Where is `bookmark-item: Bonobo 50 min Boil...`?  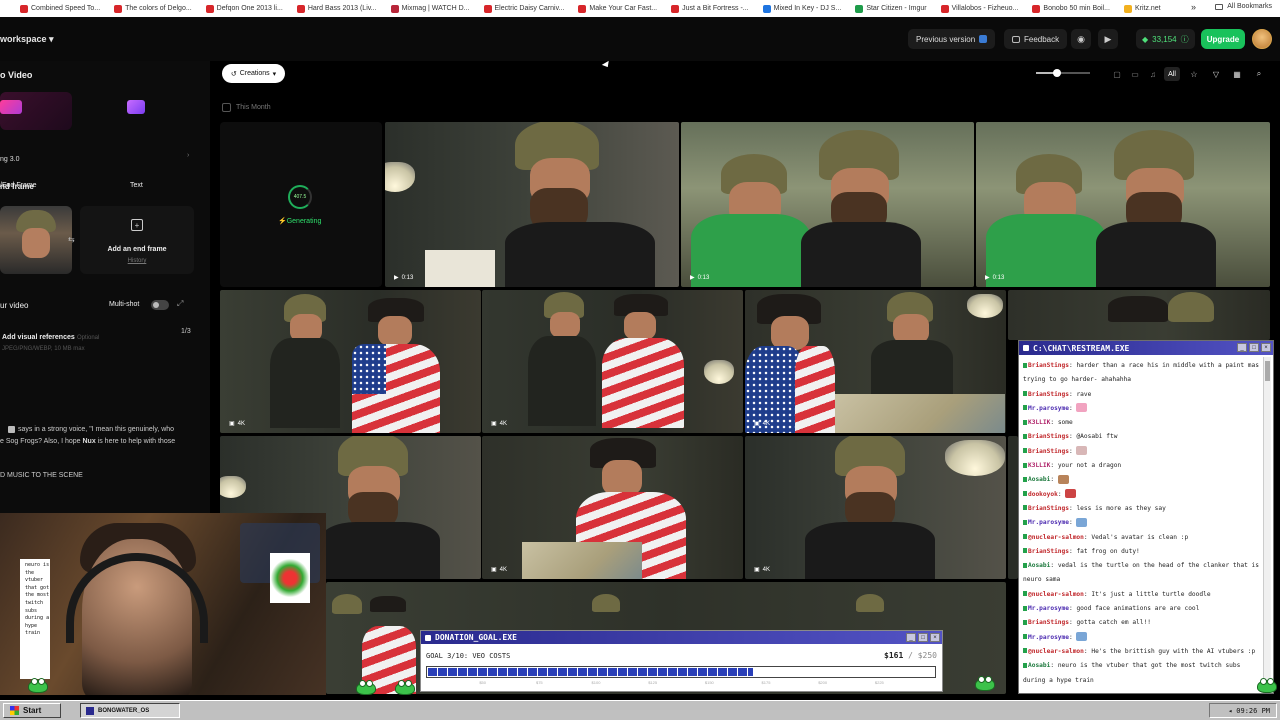 bookmark-item: Bonobo 50 min Boil... is located at coordinates (1071, 8).